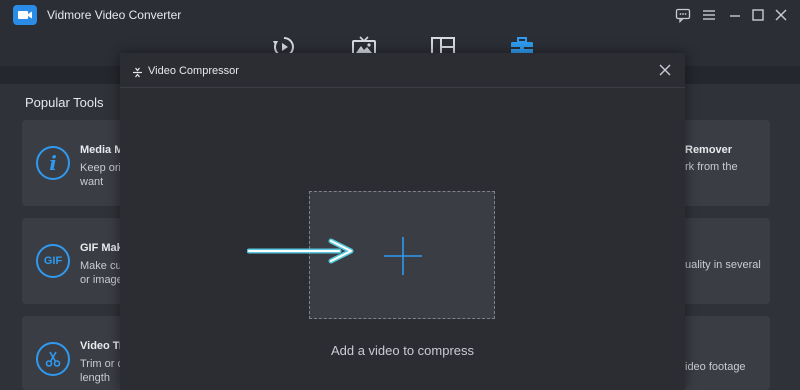 The height and width of the screenshot is (390, 800). What do you see at coordinates (715, 367) in the screenshot?
I see `tool-card-desc-fragment: ideo footage` at bounding box center [715, 367].